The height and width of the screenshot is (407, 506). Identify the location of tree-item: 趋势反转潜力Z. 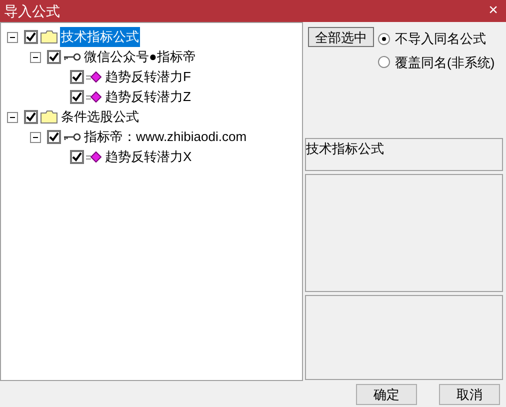
(148, 97).